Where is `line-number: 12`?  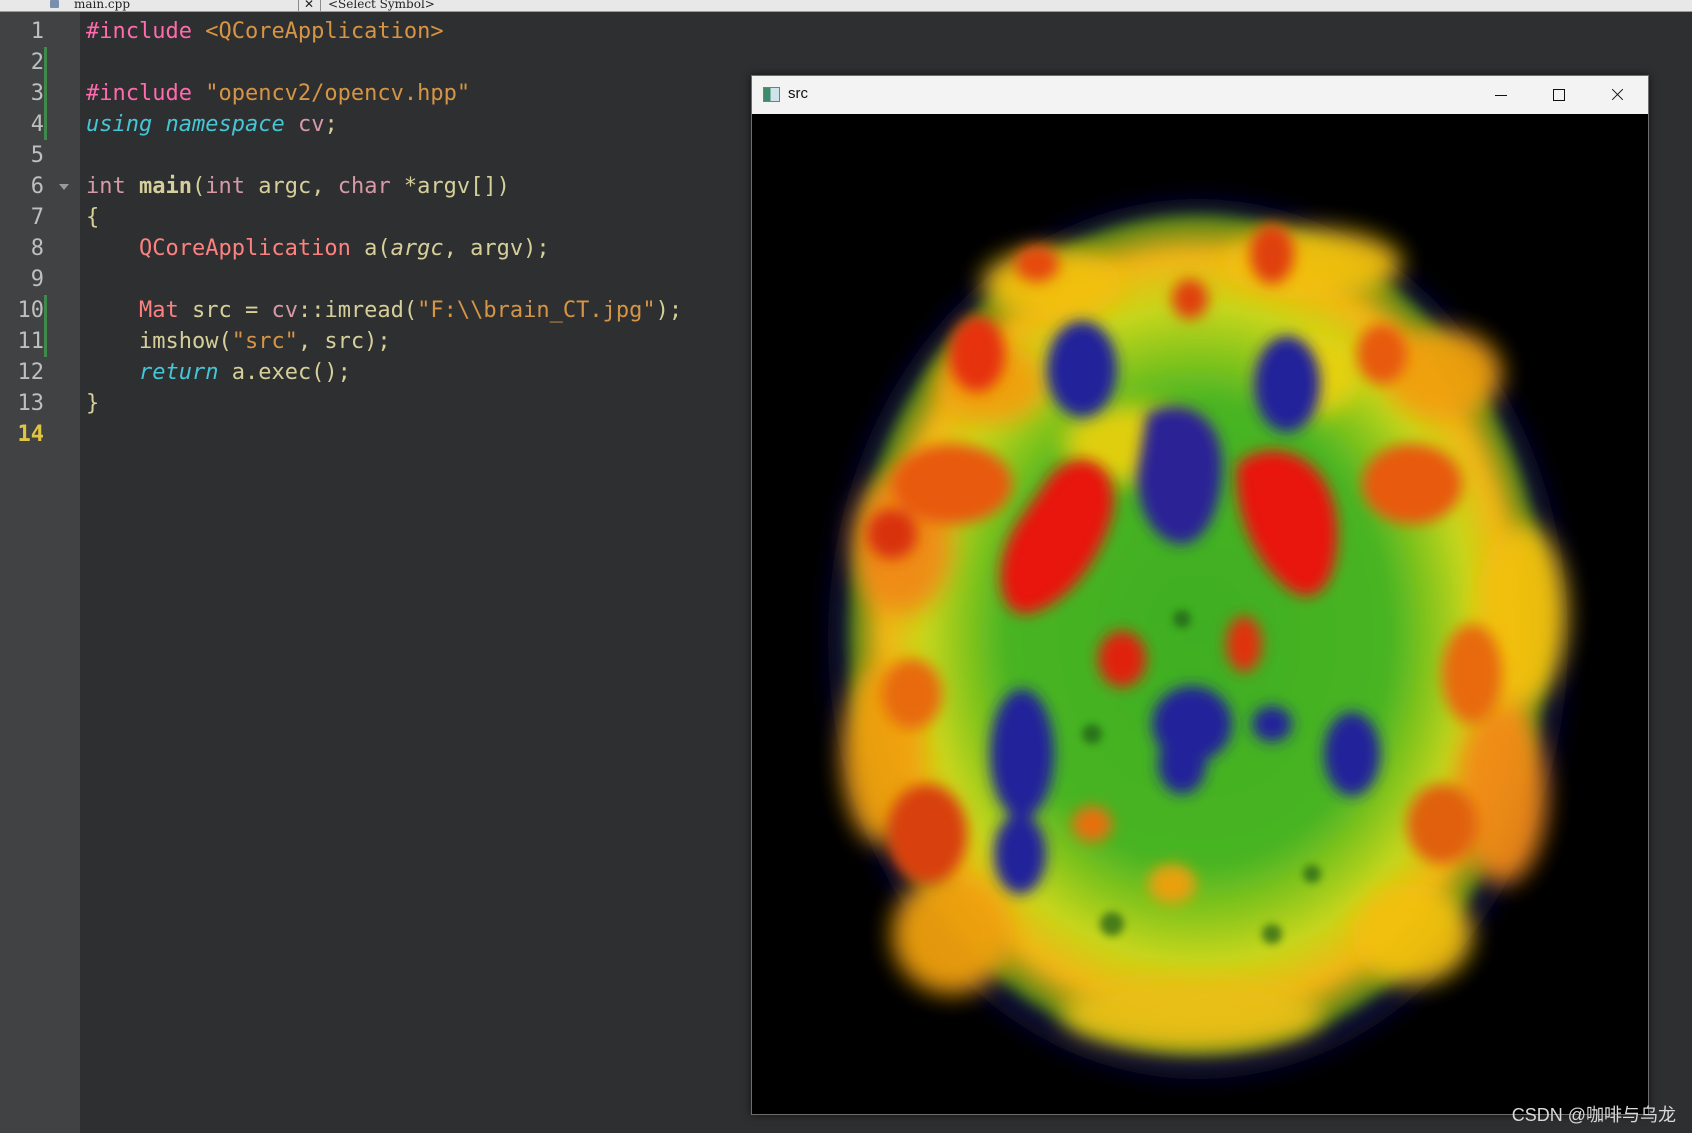
line-number: 12 is located at coordinates (31, 372).